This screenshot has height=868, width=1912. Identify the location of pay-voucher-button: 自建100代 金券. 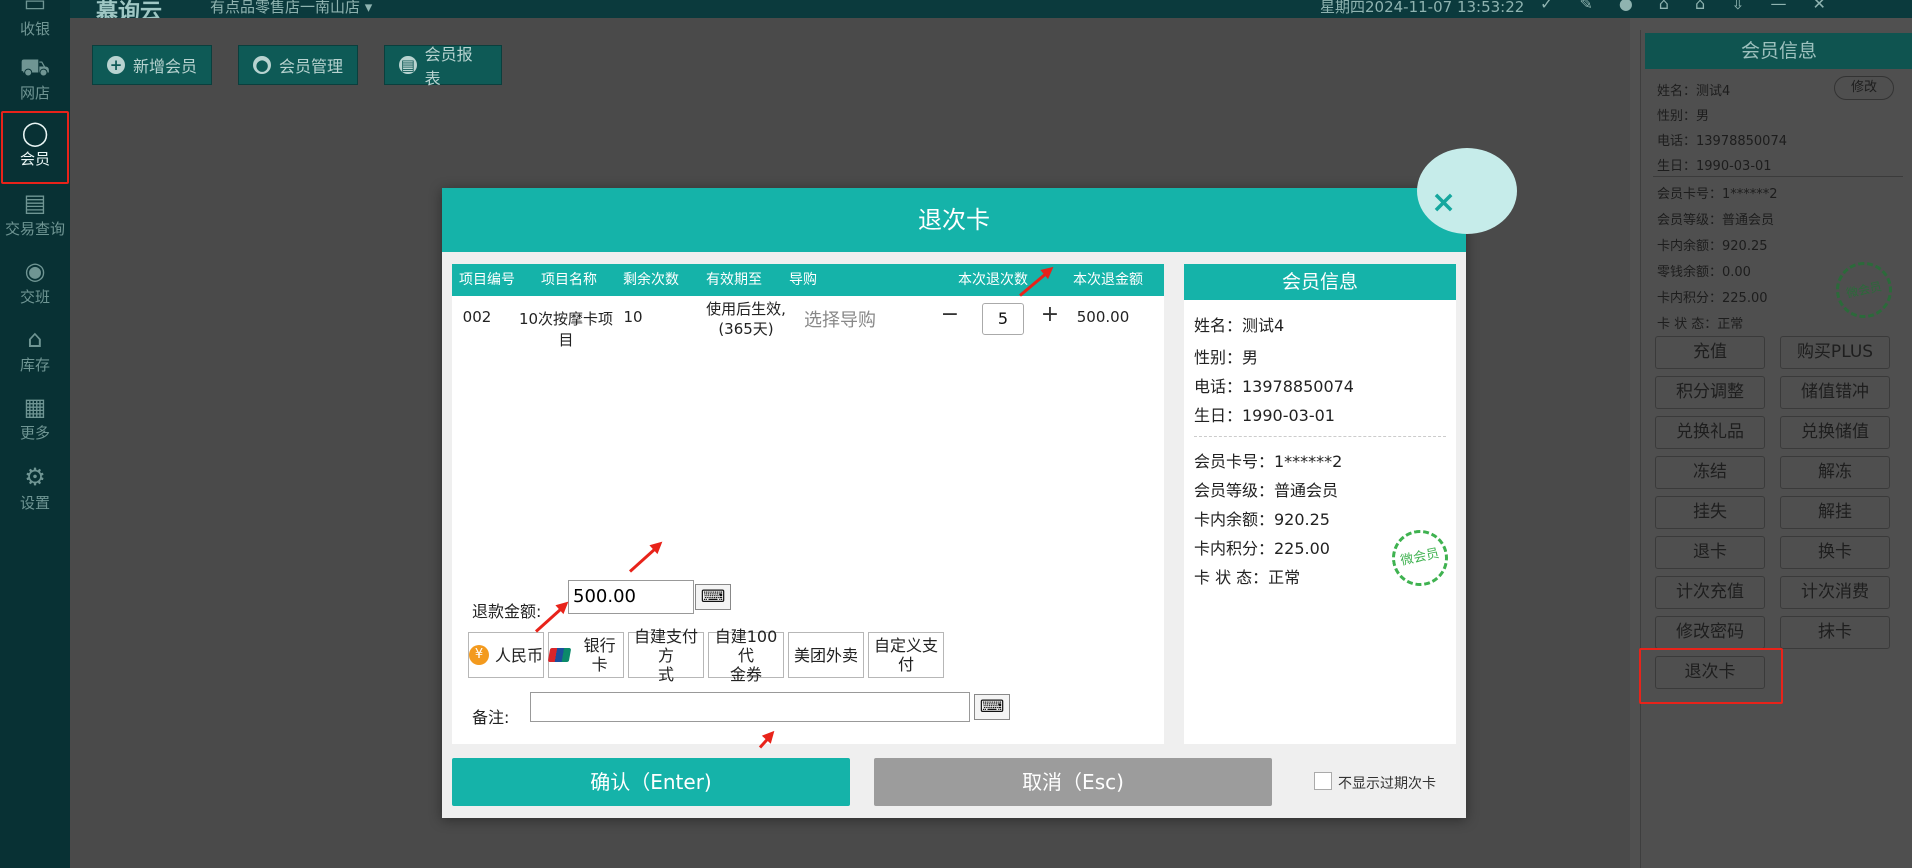
(746, 655).